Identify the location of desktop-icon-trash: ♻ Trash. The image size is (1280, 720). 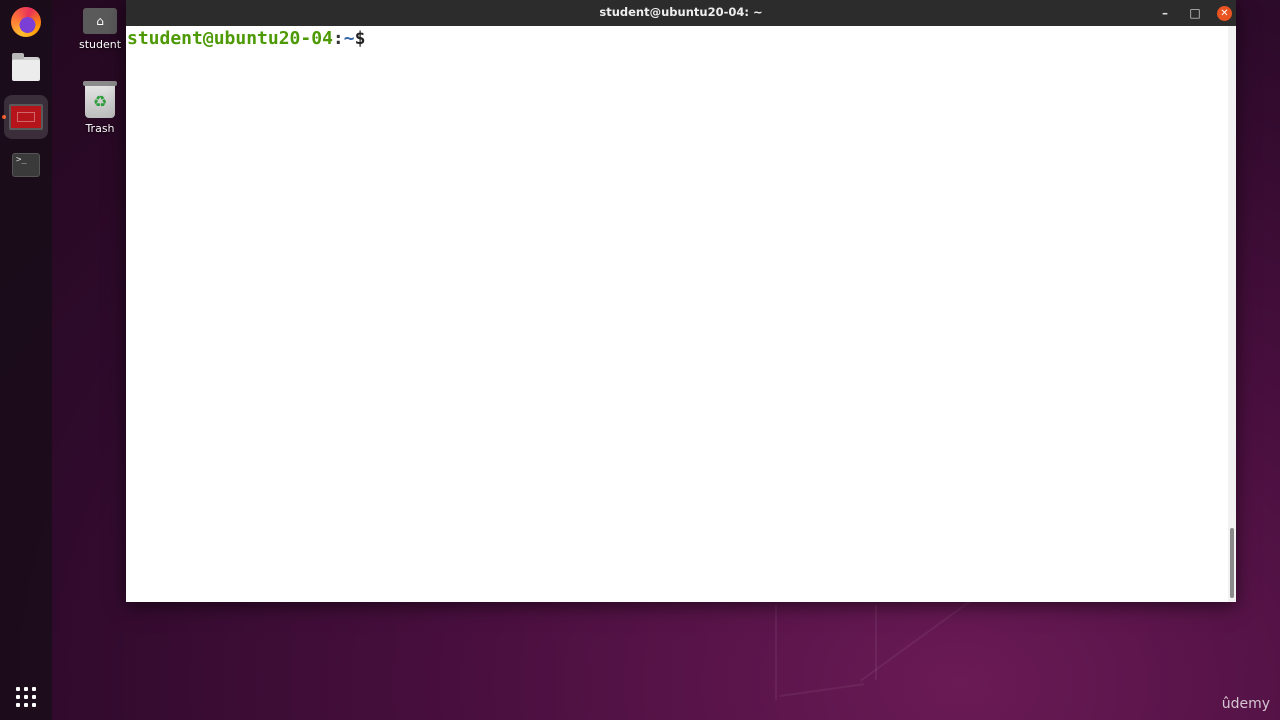
(100, 108).